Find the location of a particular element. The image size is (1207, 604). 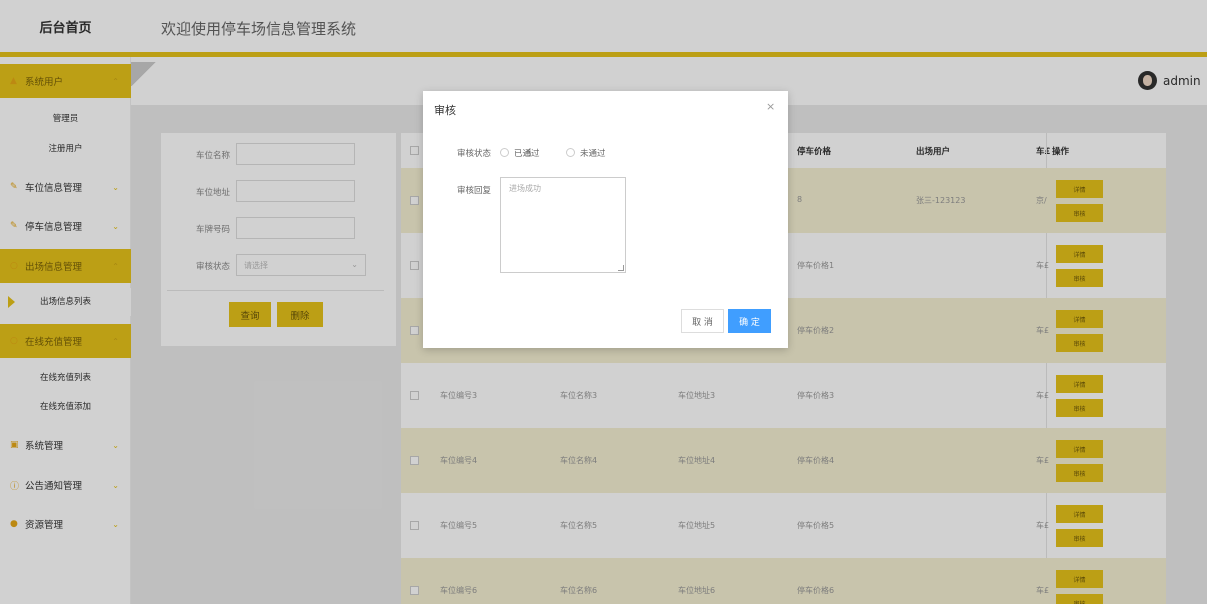

radio-failed is located at coordinates (570, 152).